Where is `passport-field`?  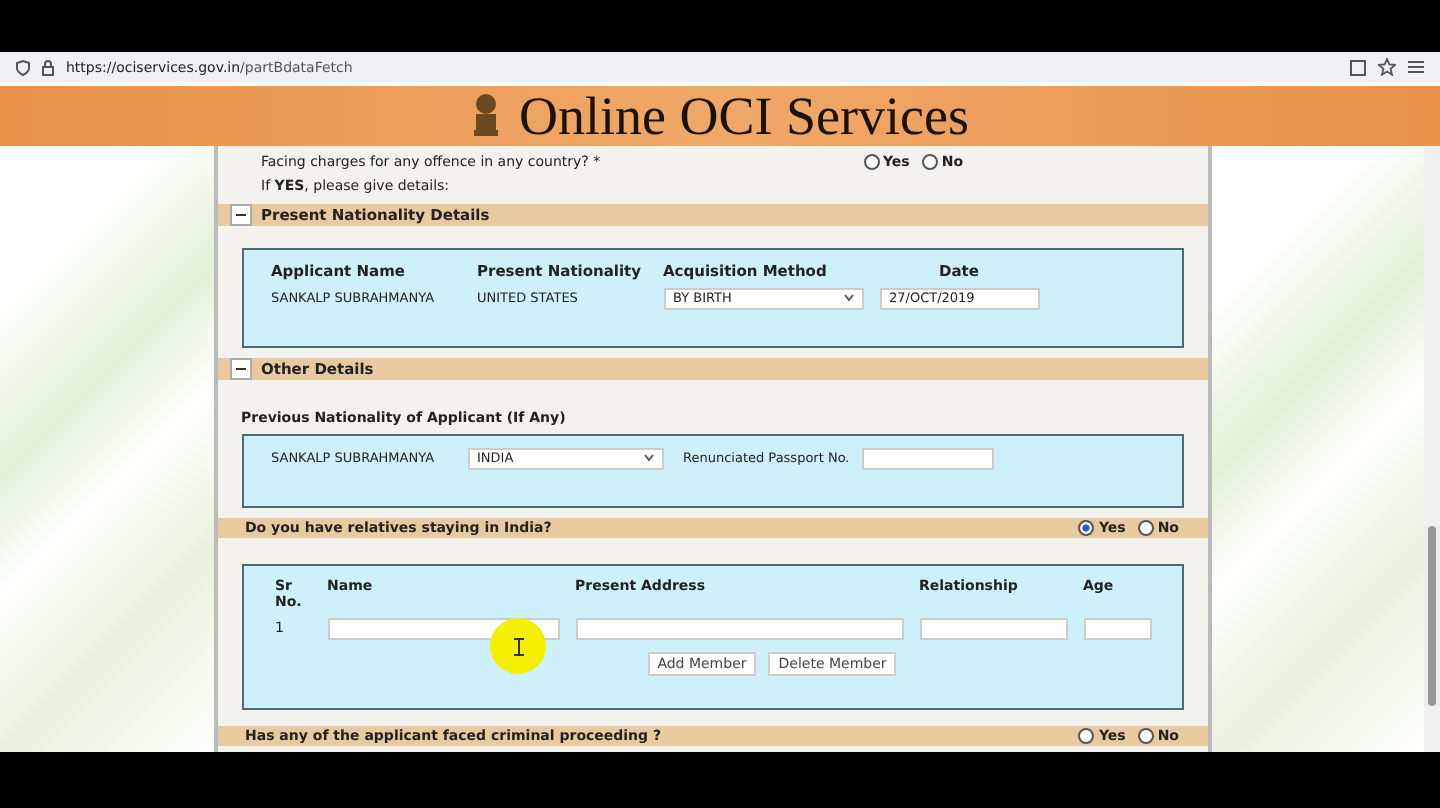
passport-field is located at coordinates (927, 458).